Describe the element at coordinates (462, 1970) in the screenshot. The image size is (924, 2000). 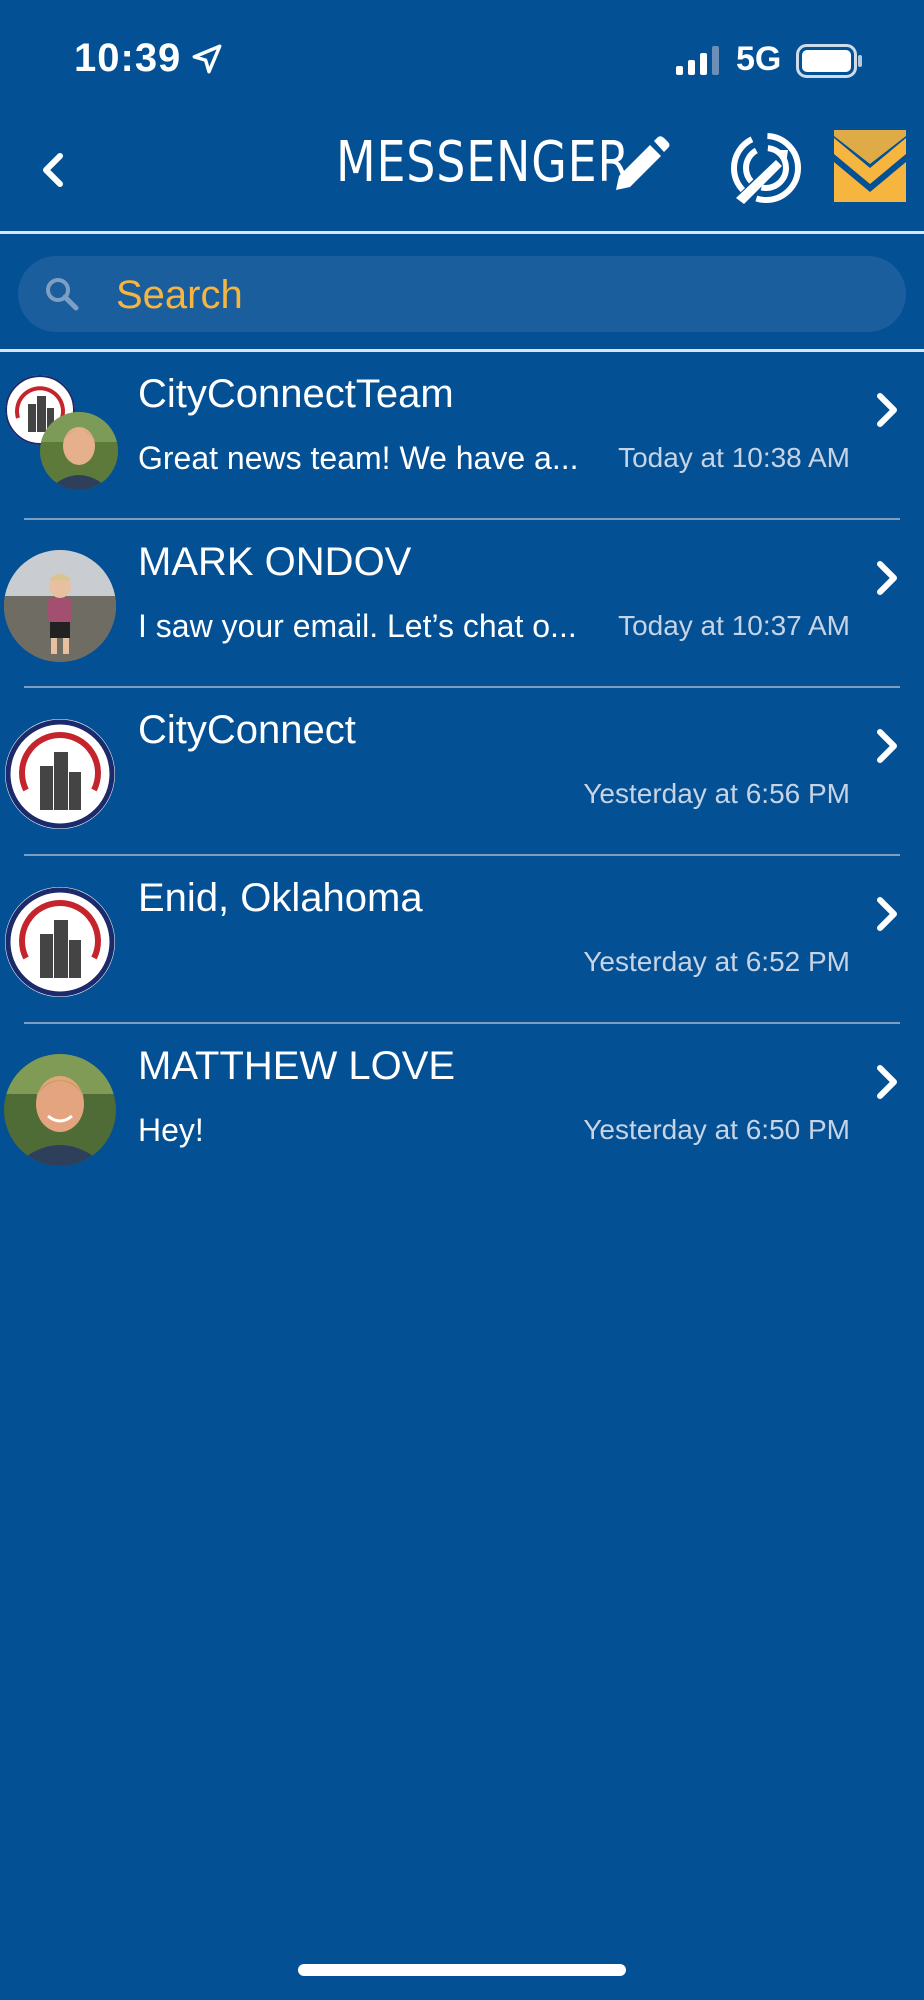
I see `home-indicator` at that location.